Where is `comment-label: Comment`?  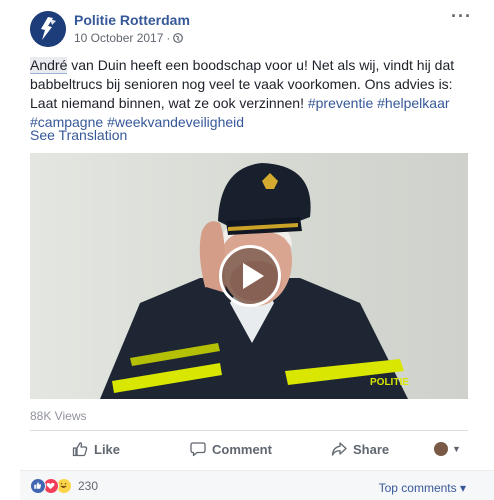 comment-label: Comment is located at coordinates (242, 449).